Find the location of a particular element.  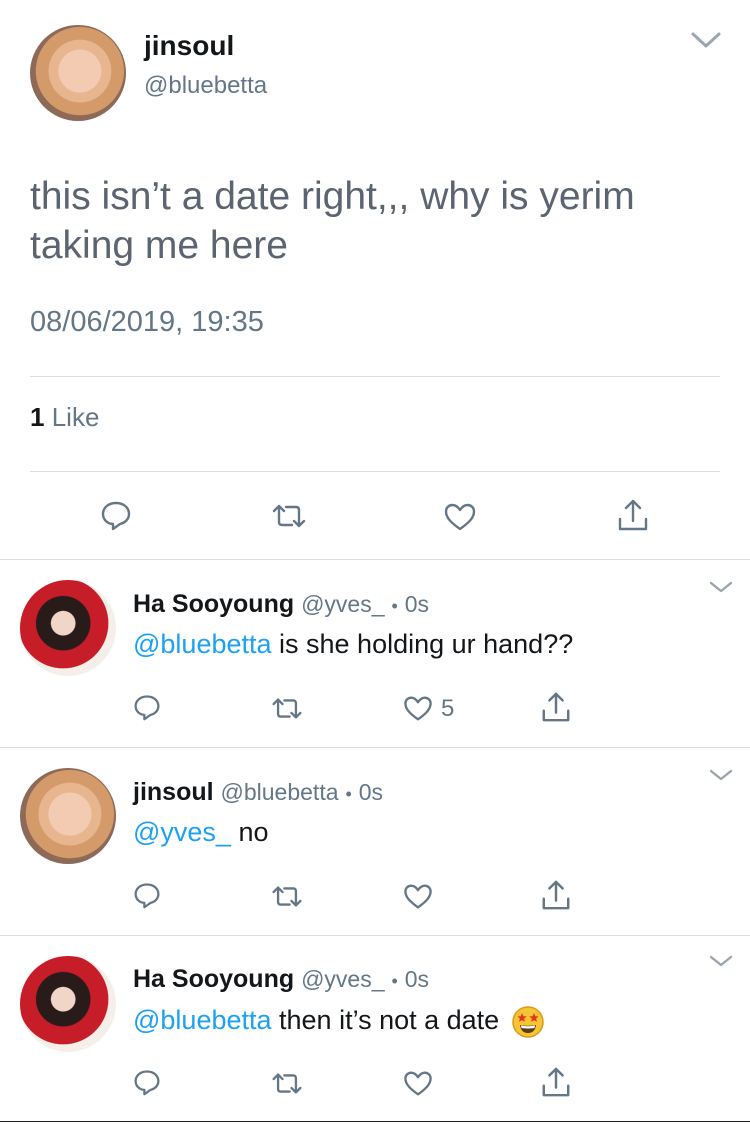

reply-text: @bluebetta then it’s not a date is located at coordinates (339, 1022).